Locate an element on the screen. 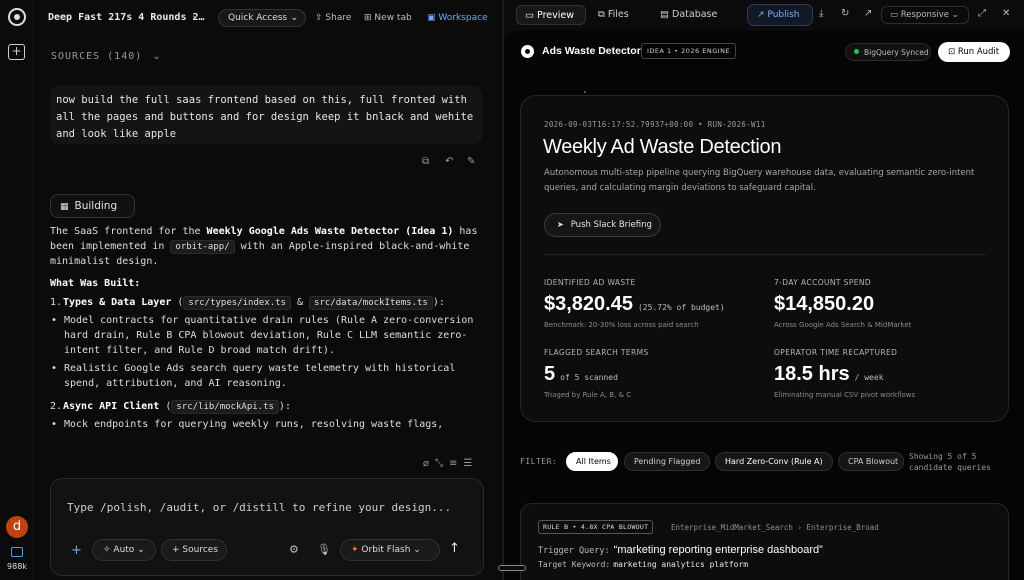 This screenshot has width=1024, height=580. target-keyword: marketing analytics platform is located at coordinates (681, 564).